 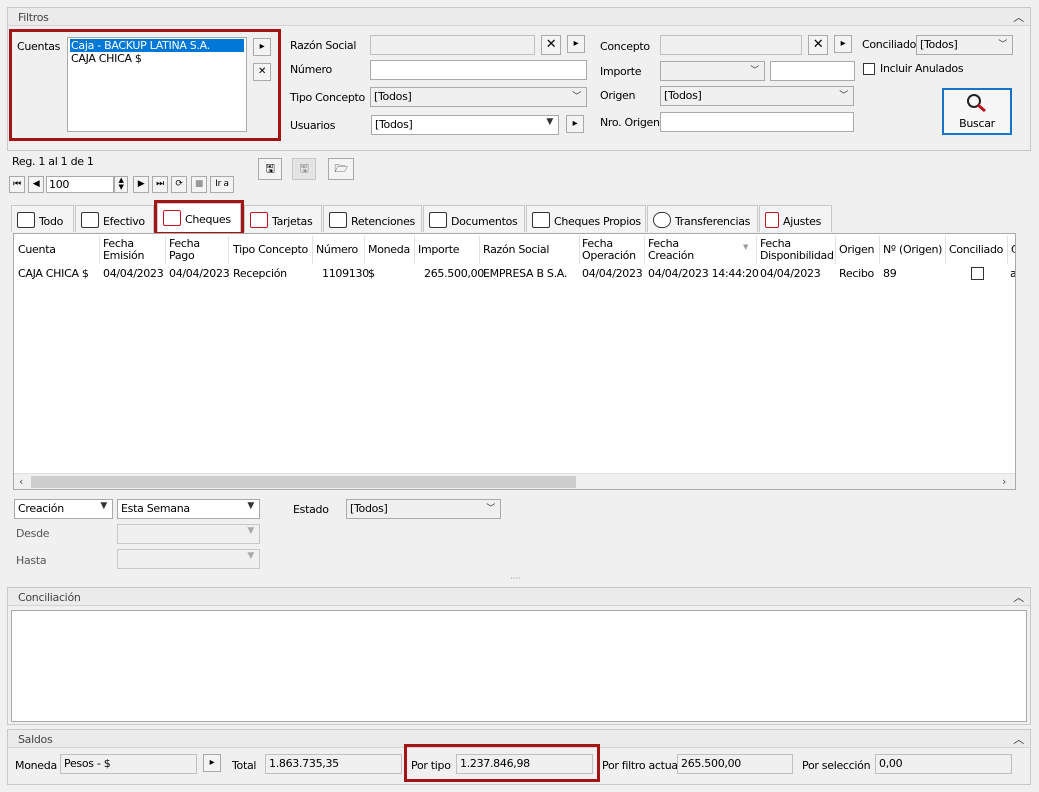 What do you see at coordinates (337, 250) in the screenshot?
I see `col-numero: Número` at bounding box center [337, 250].